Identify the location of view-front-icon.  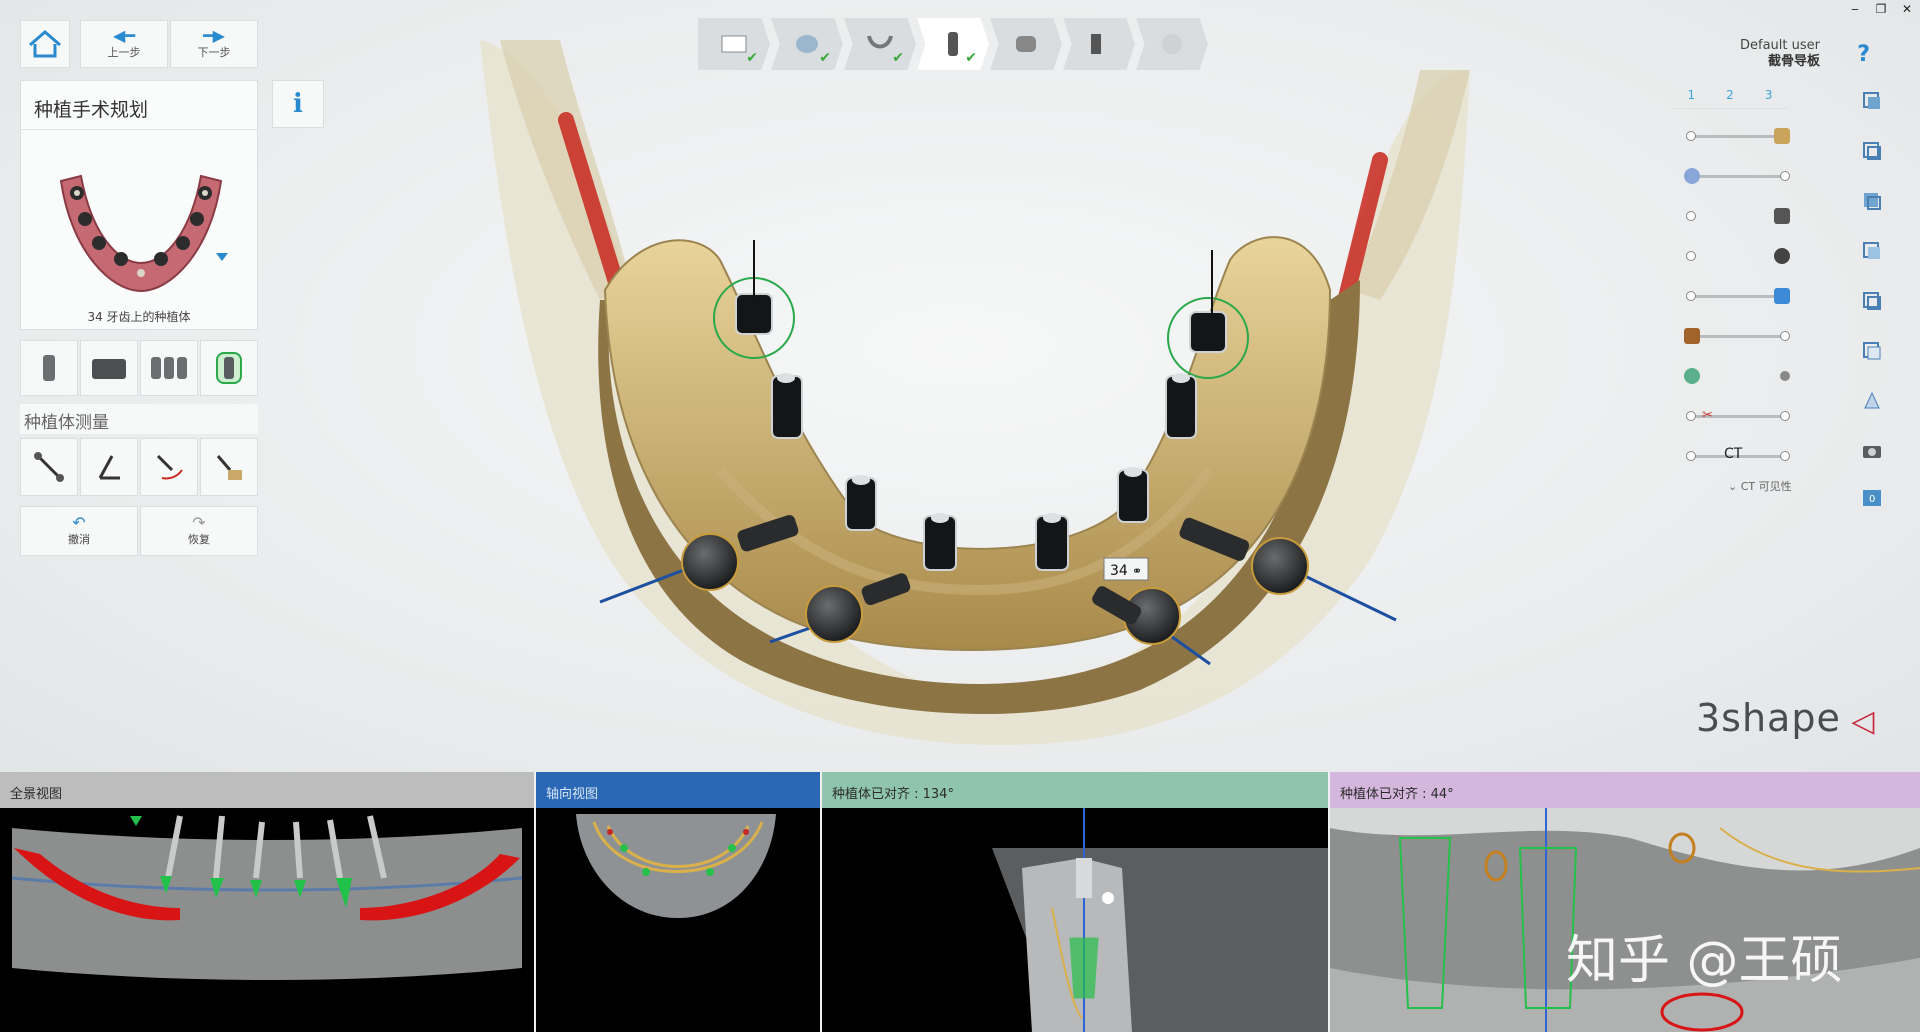
(1872, 101).